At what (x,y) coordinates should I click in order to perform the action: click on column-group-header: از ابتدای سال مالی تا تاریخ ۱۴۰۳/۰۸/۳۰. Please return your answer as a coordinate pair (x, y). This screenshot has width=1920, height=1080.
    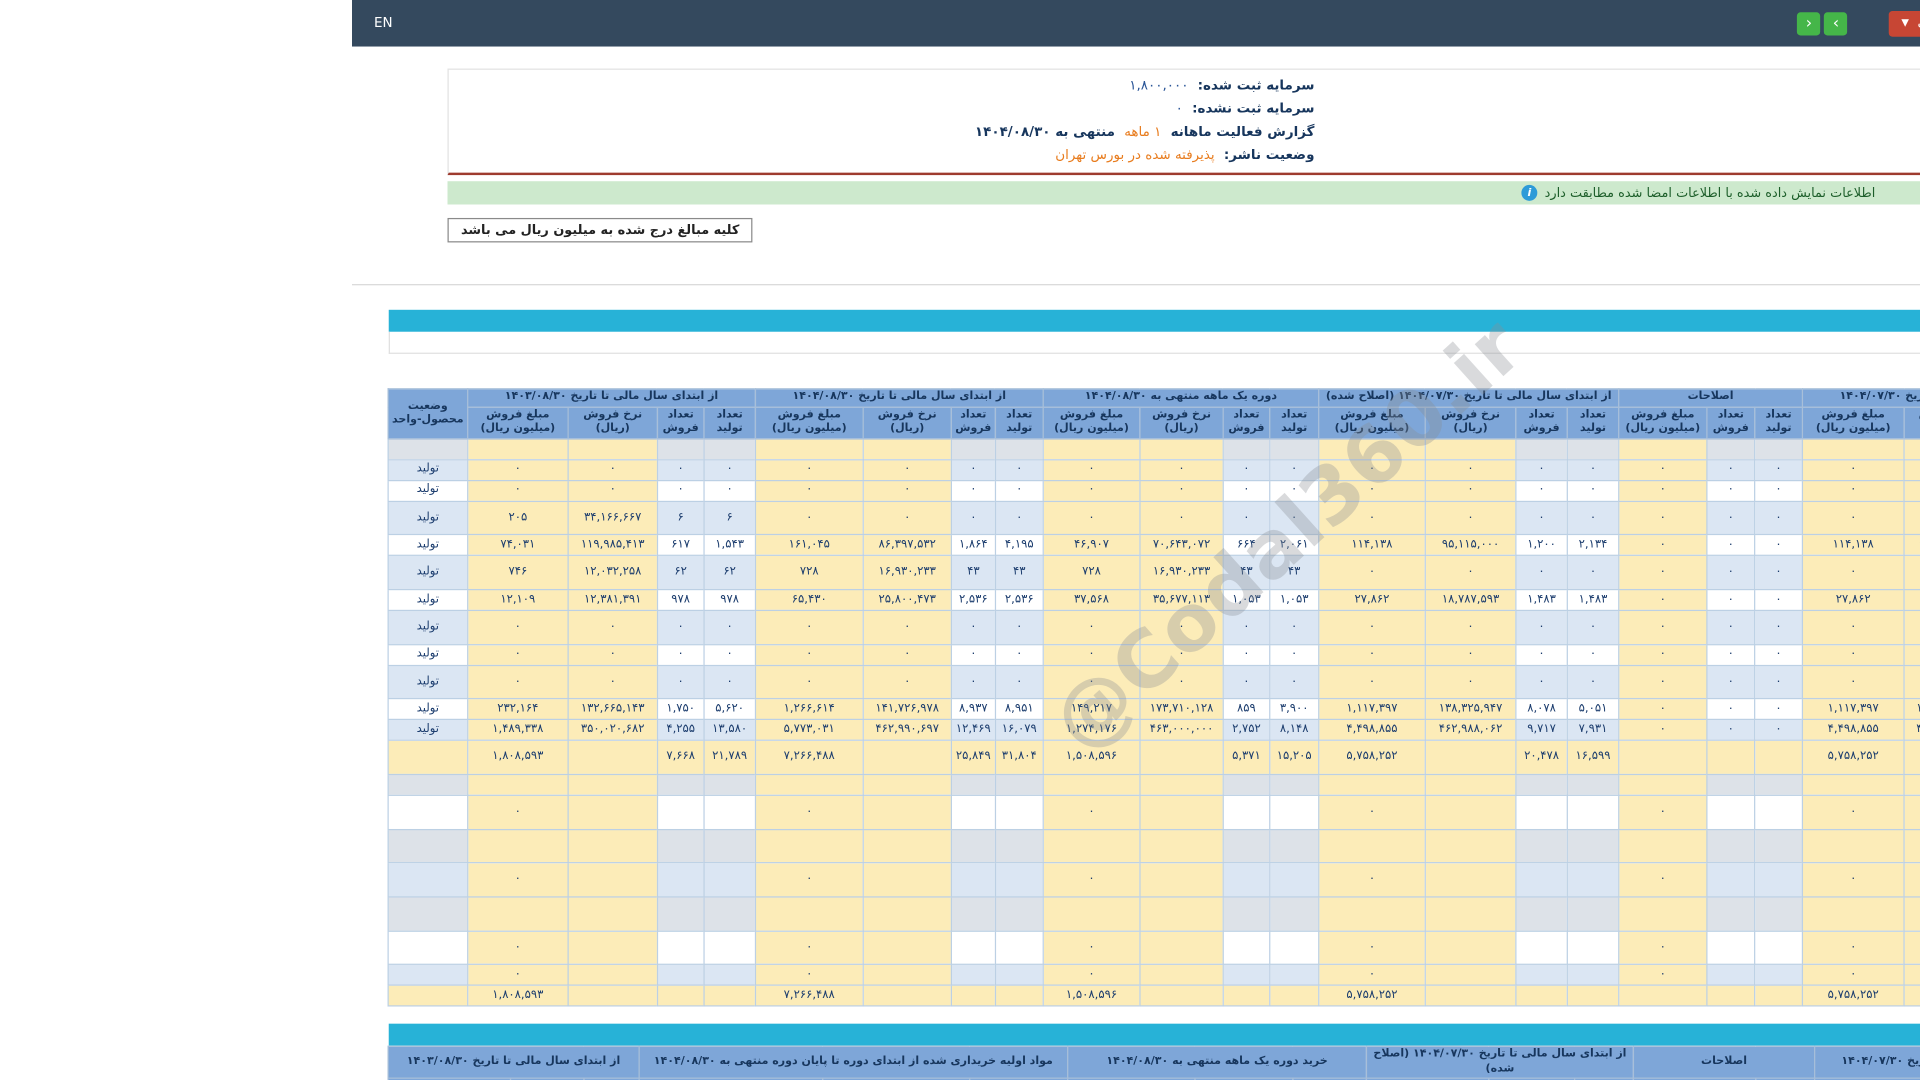
    Looking at the image, I should click on (611, 398).